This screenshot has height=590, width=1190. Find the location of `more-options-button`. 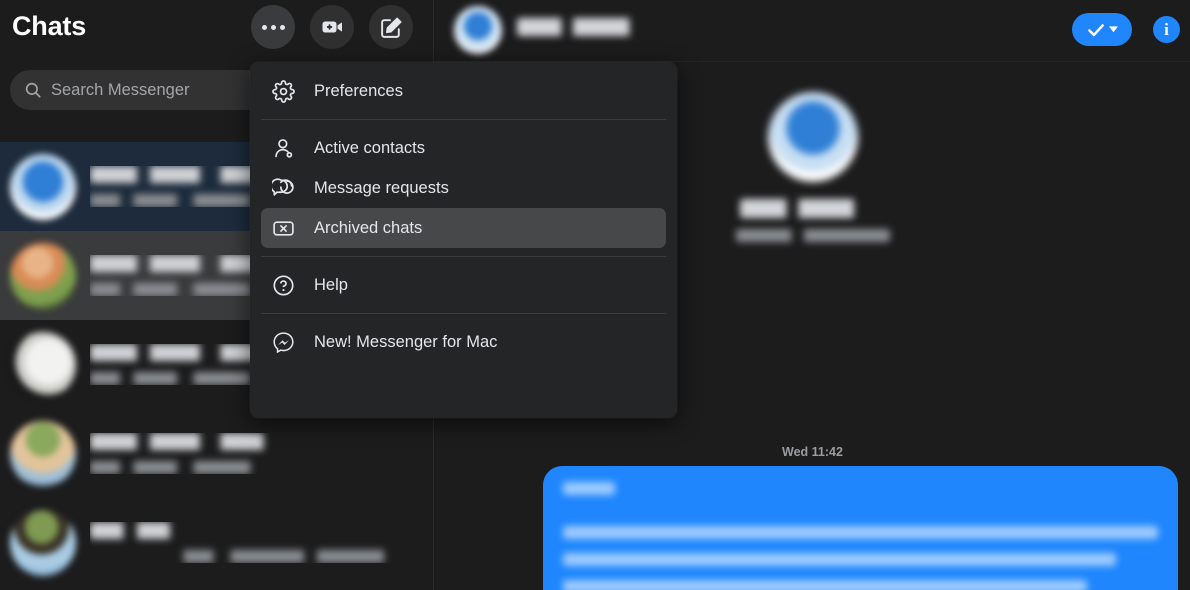

more-options-button is located at coordinates (273, 27).